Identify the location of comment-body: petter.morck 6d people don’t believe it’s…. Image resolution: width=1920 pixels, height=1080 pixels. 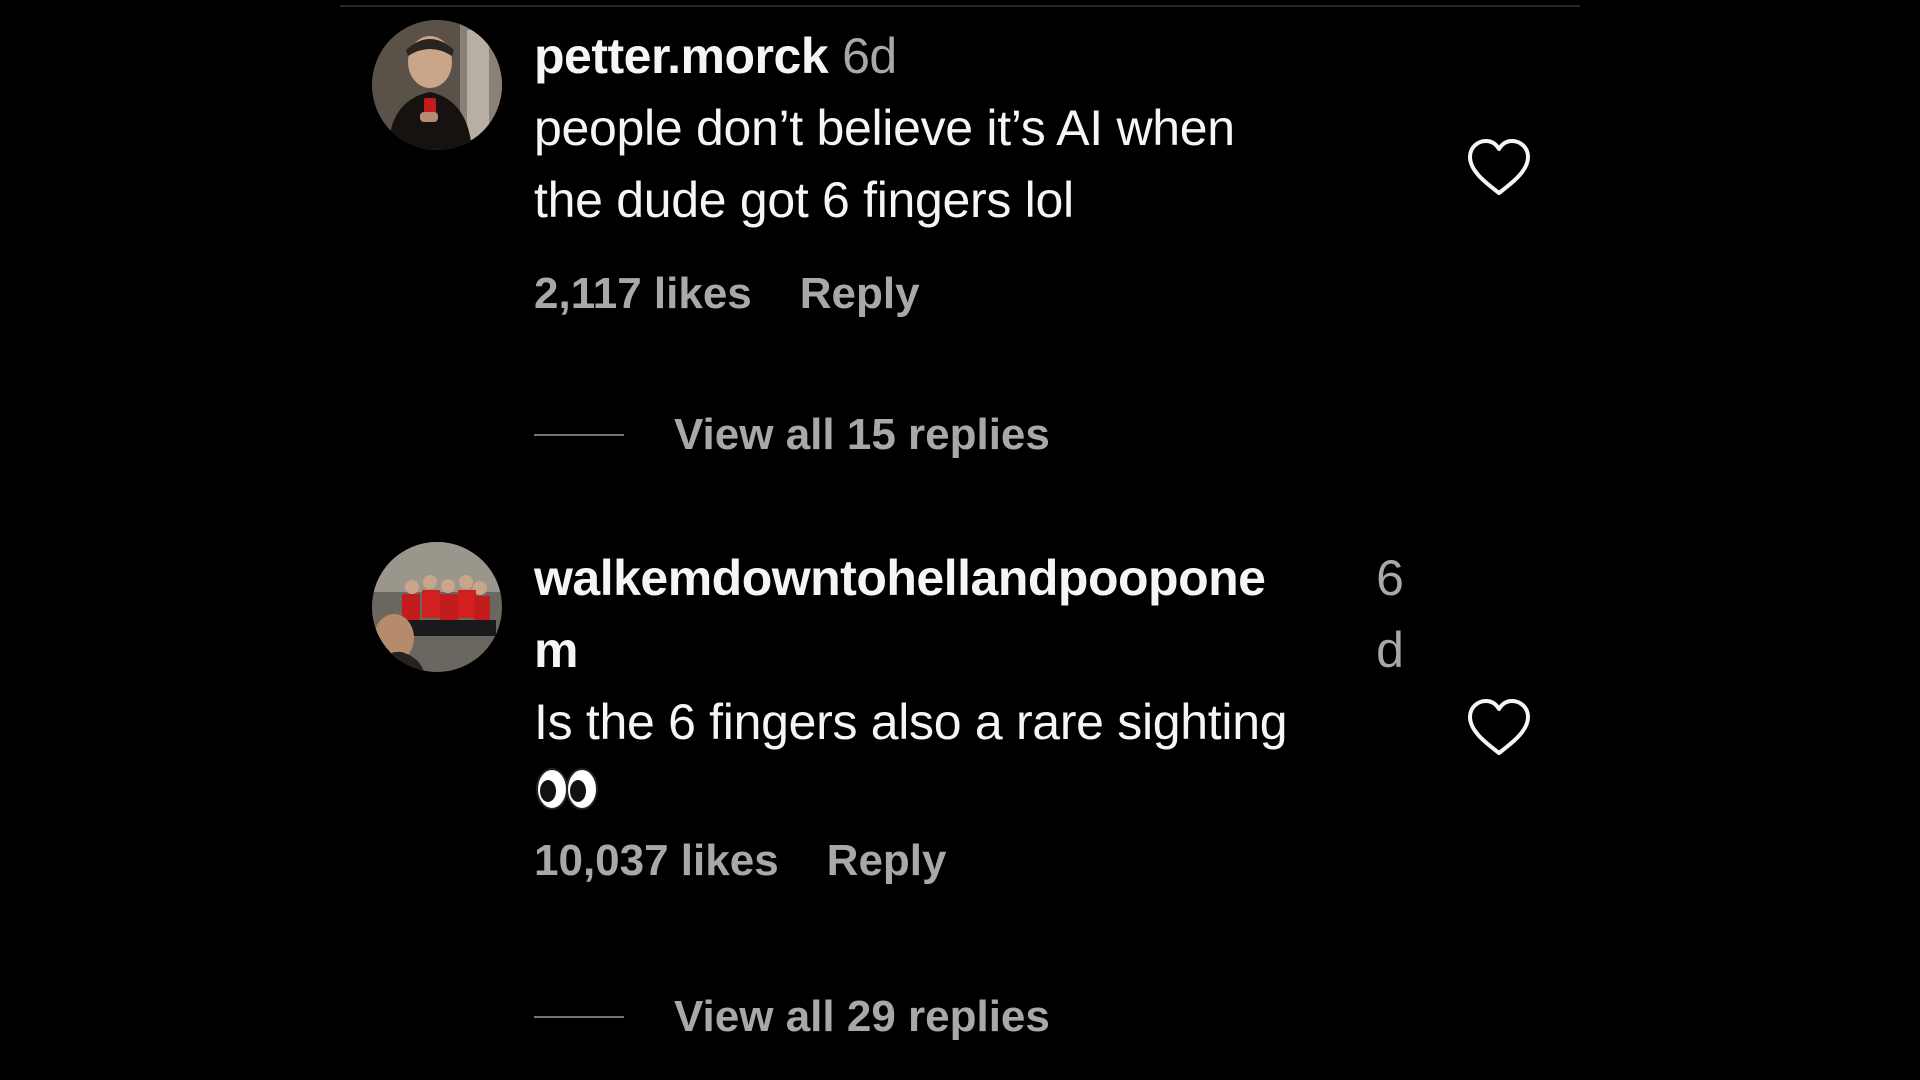
(969, 172).